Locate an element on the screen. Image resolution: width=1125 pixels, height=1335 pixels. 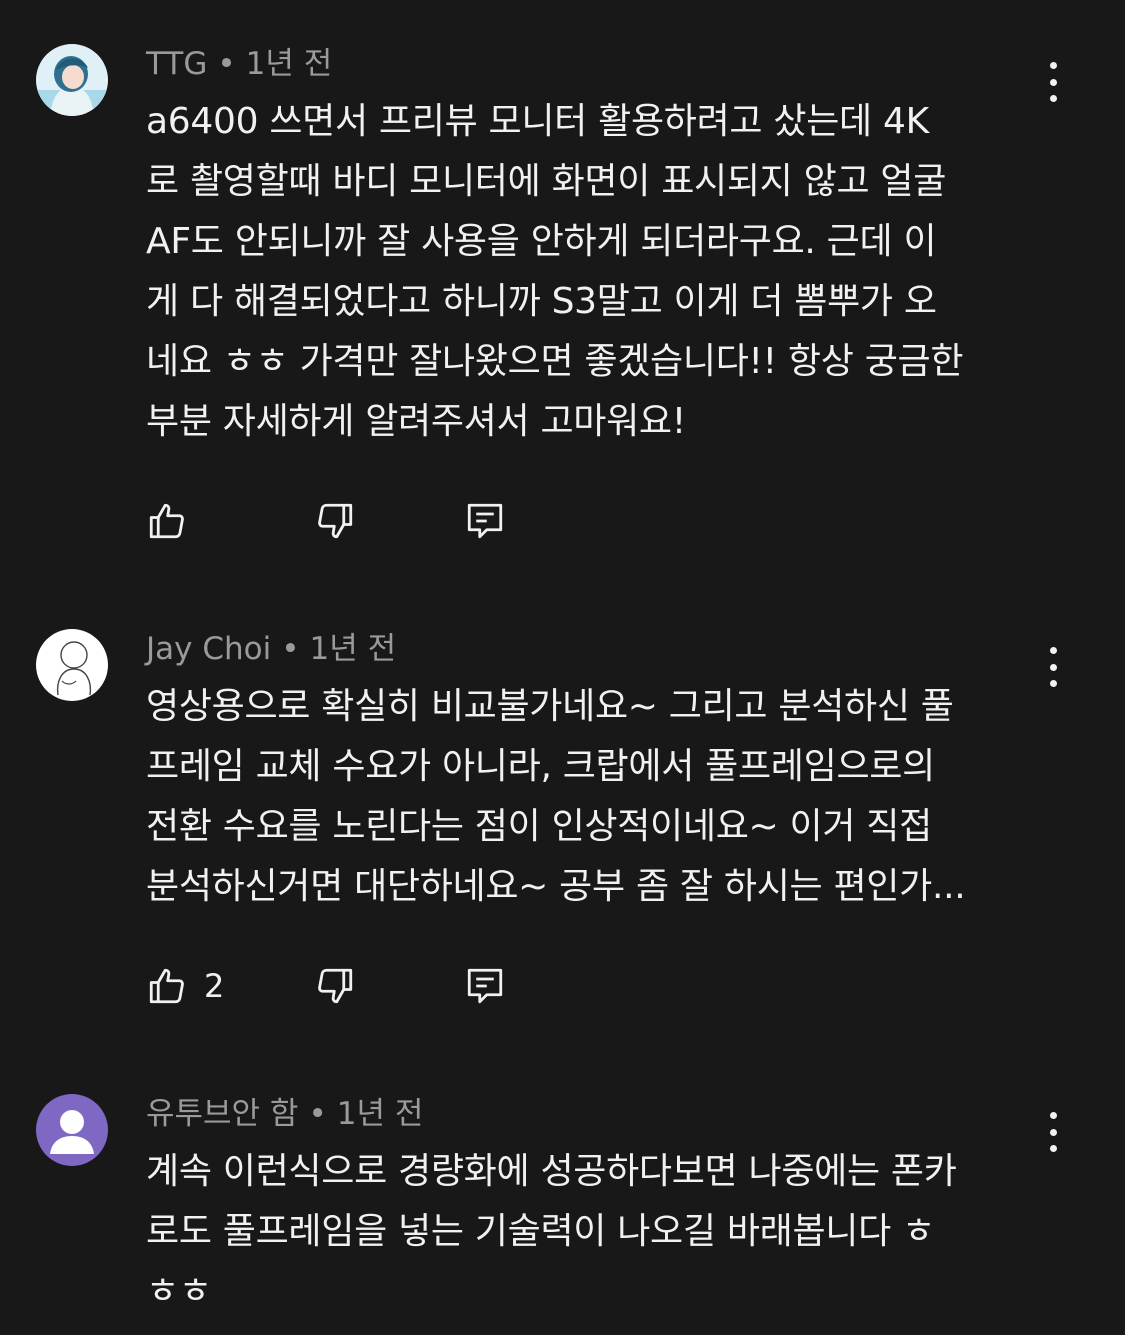
comment-meta: Jay Choi • 1년 전 is located at coordinates (271, 649).